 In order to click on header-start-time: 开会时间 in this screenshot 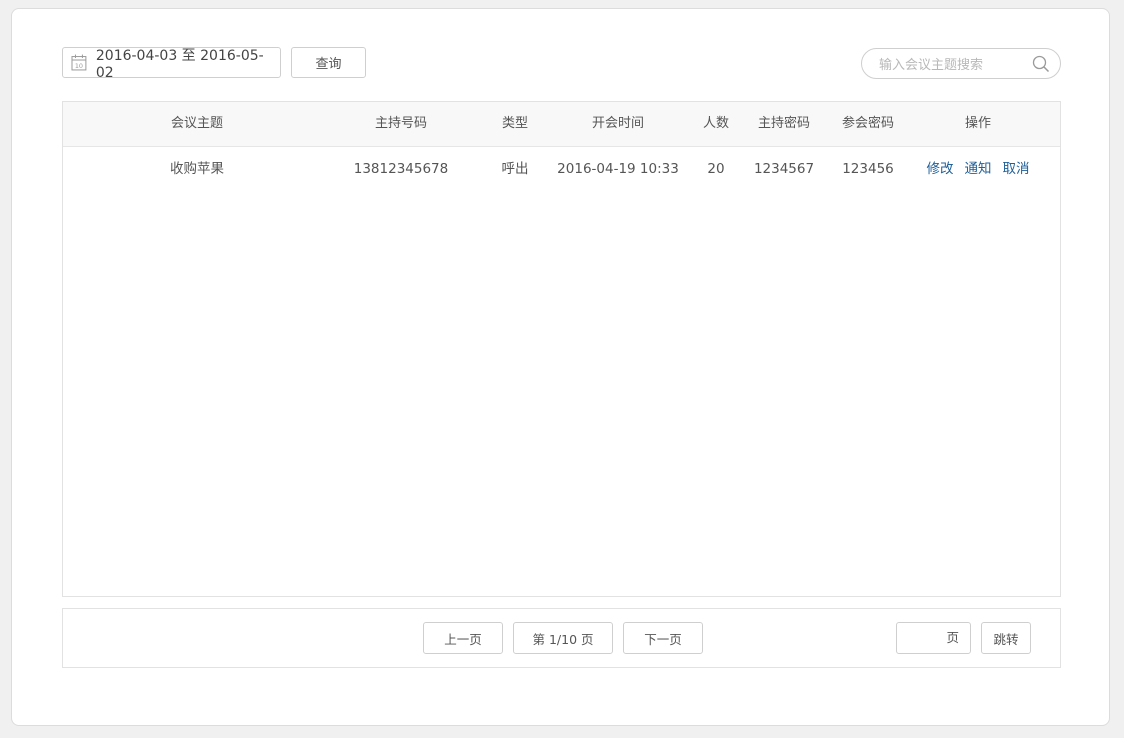, I will do `click(617, 123)`.